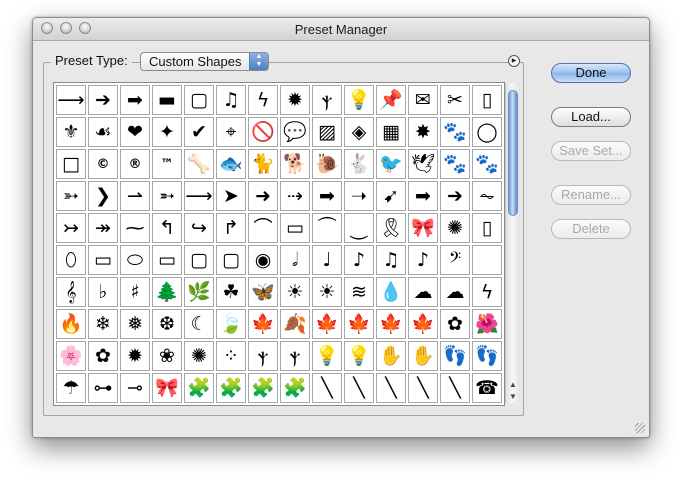 This screenshot has width=680, height=484. What do you see at coordinates (231, 164) in the screenshot?
I see `shape-cell: 🐟` at bounding box center [231, 164].